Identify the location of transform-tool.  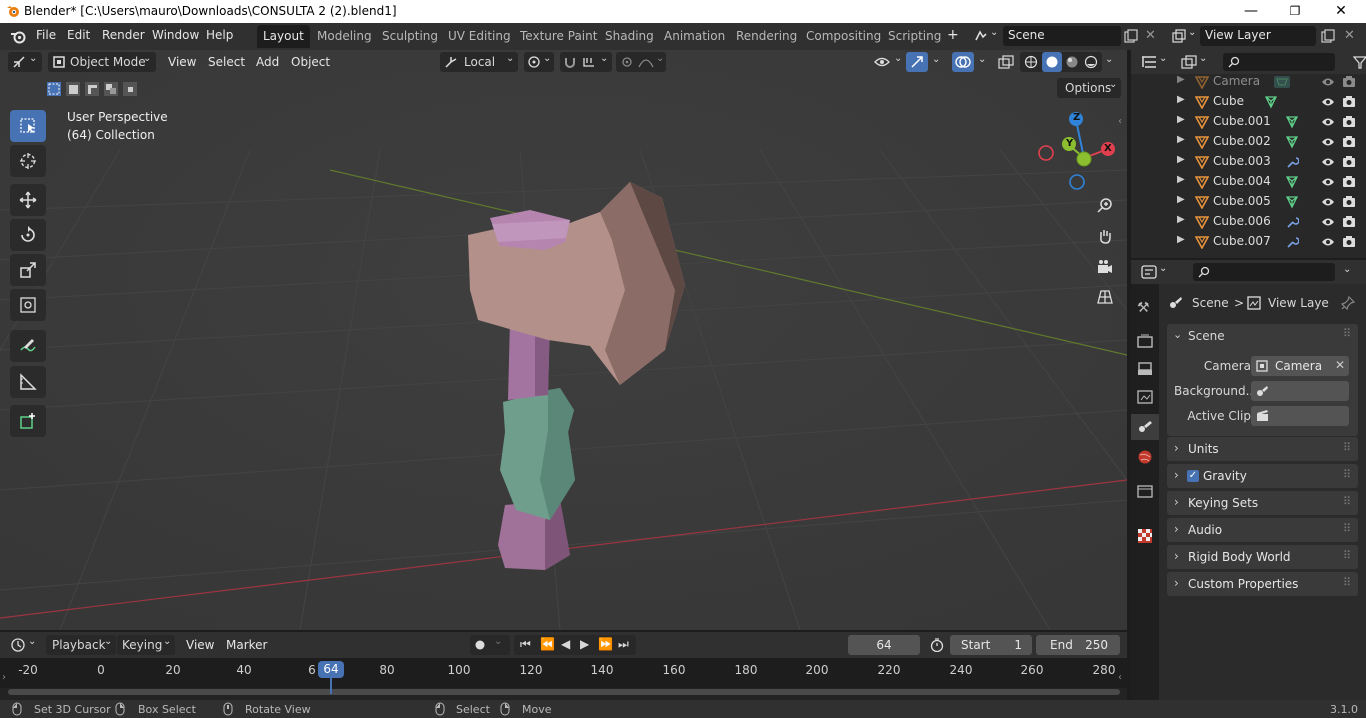
(28, 305).